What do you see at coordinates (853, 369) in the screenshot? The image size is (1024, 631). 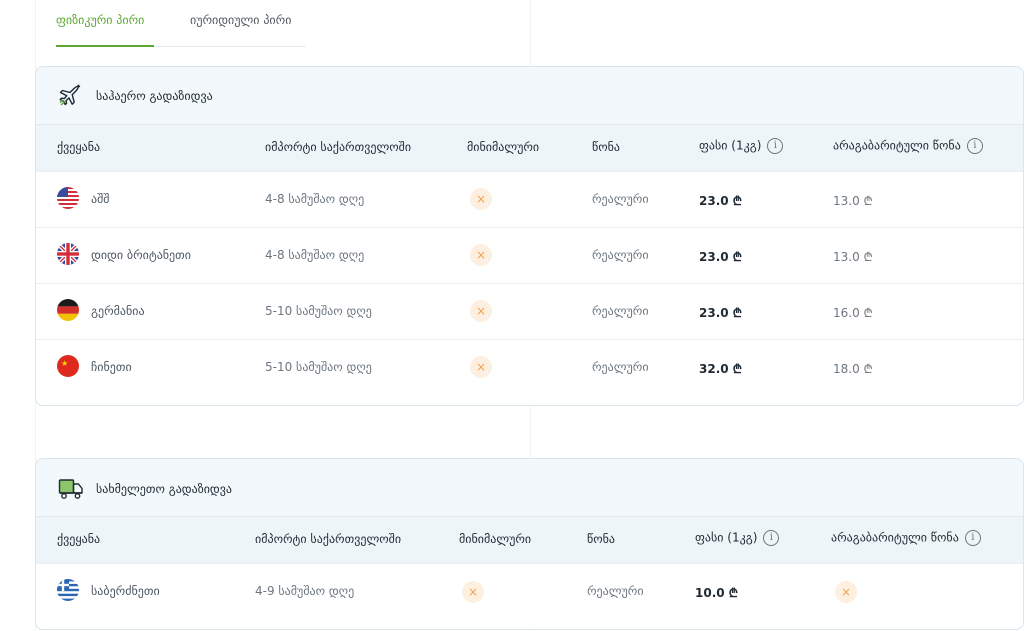 I see `volumetric-value: 18.0 ₾` at bounding box center [853, 369].